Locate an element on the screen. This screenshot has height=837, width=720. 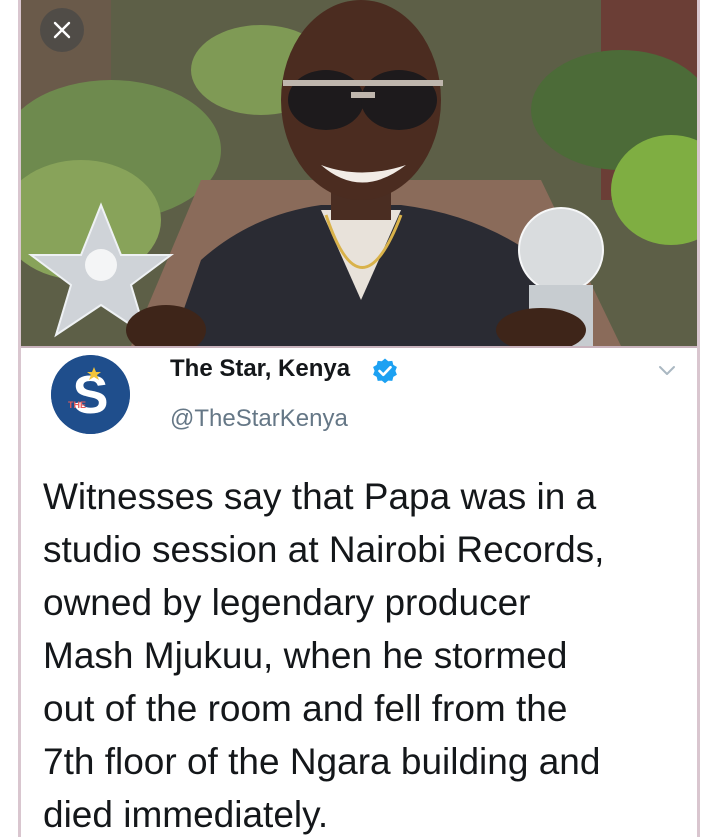
chevron-down-icon is located at coordinates (667, 370).